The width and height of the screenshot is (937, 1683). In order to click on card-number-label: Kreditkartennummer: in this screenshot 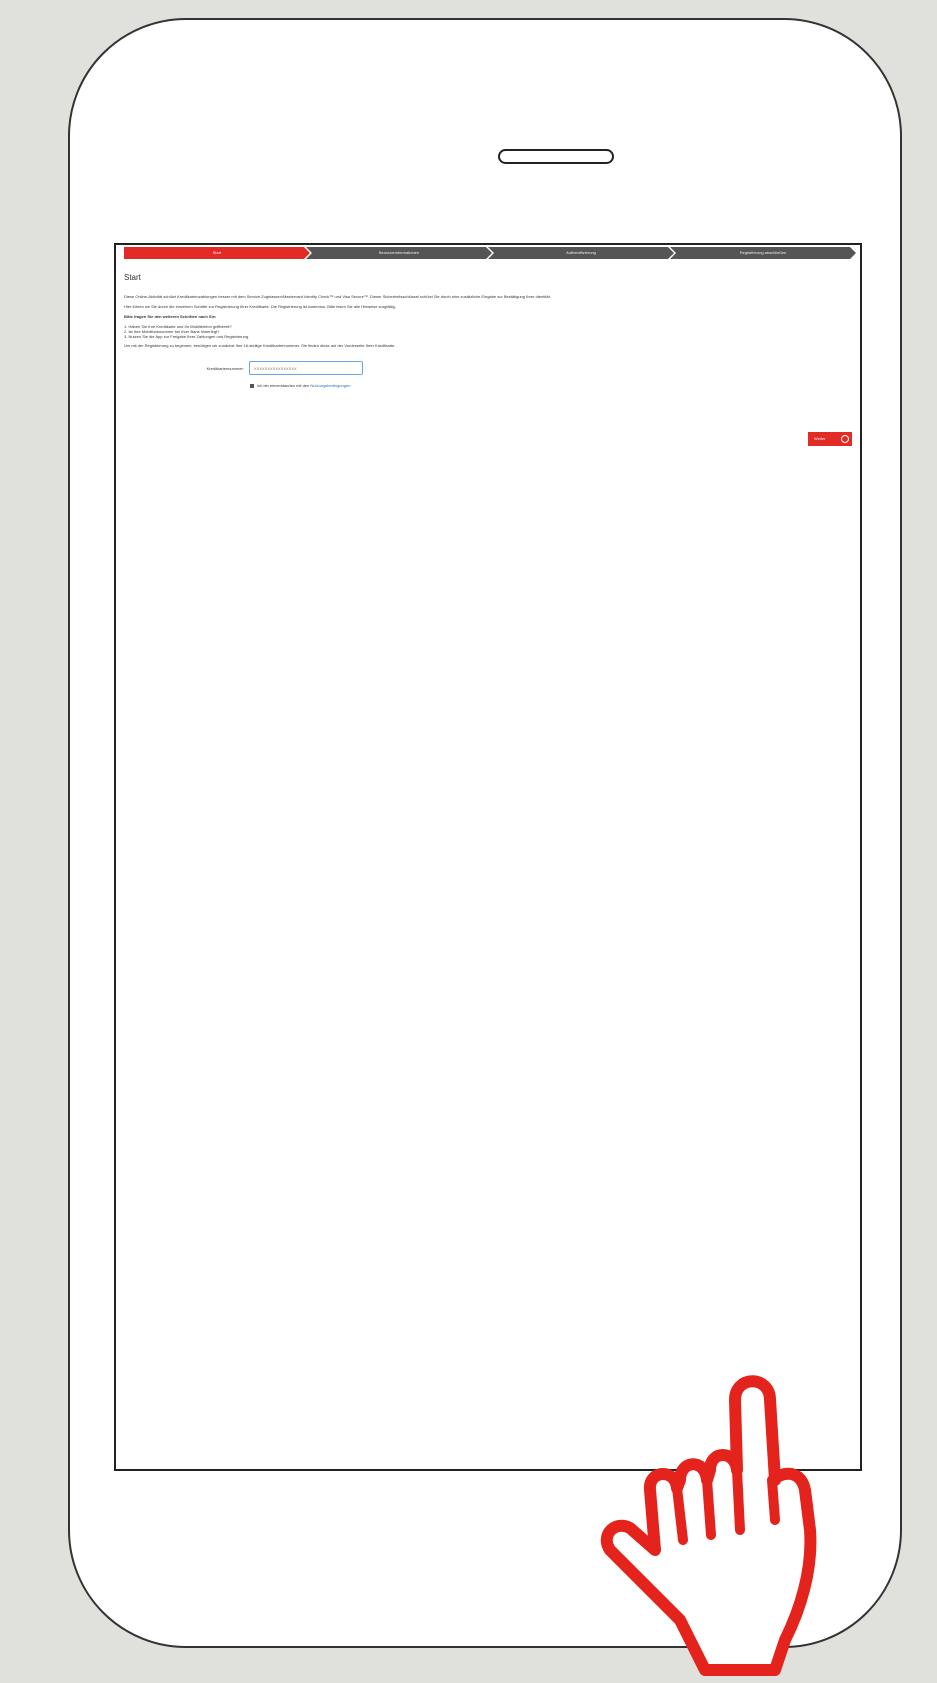, I will do `click(225, 368)`.